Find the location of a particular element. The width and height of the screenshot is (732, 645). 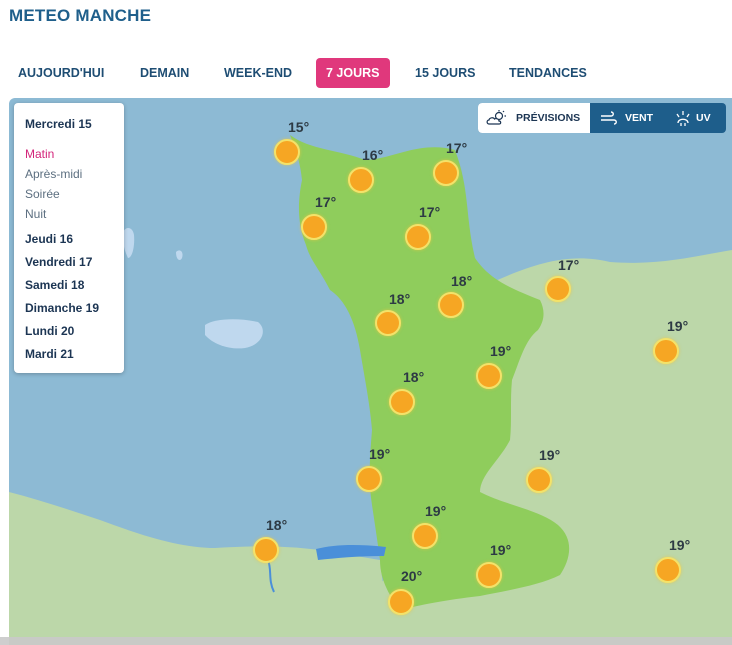

tab-7-jours: 7 JOURS is located at coordinates (353, 73).